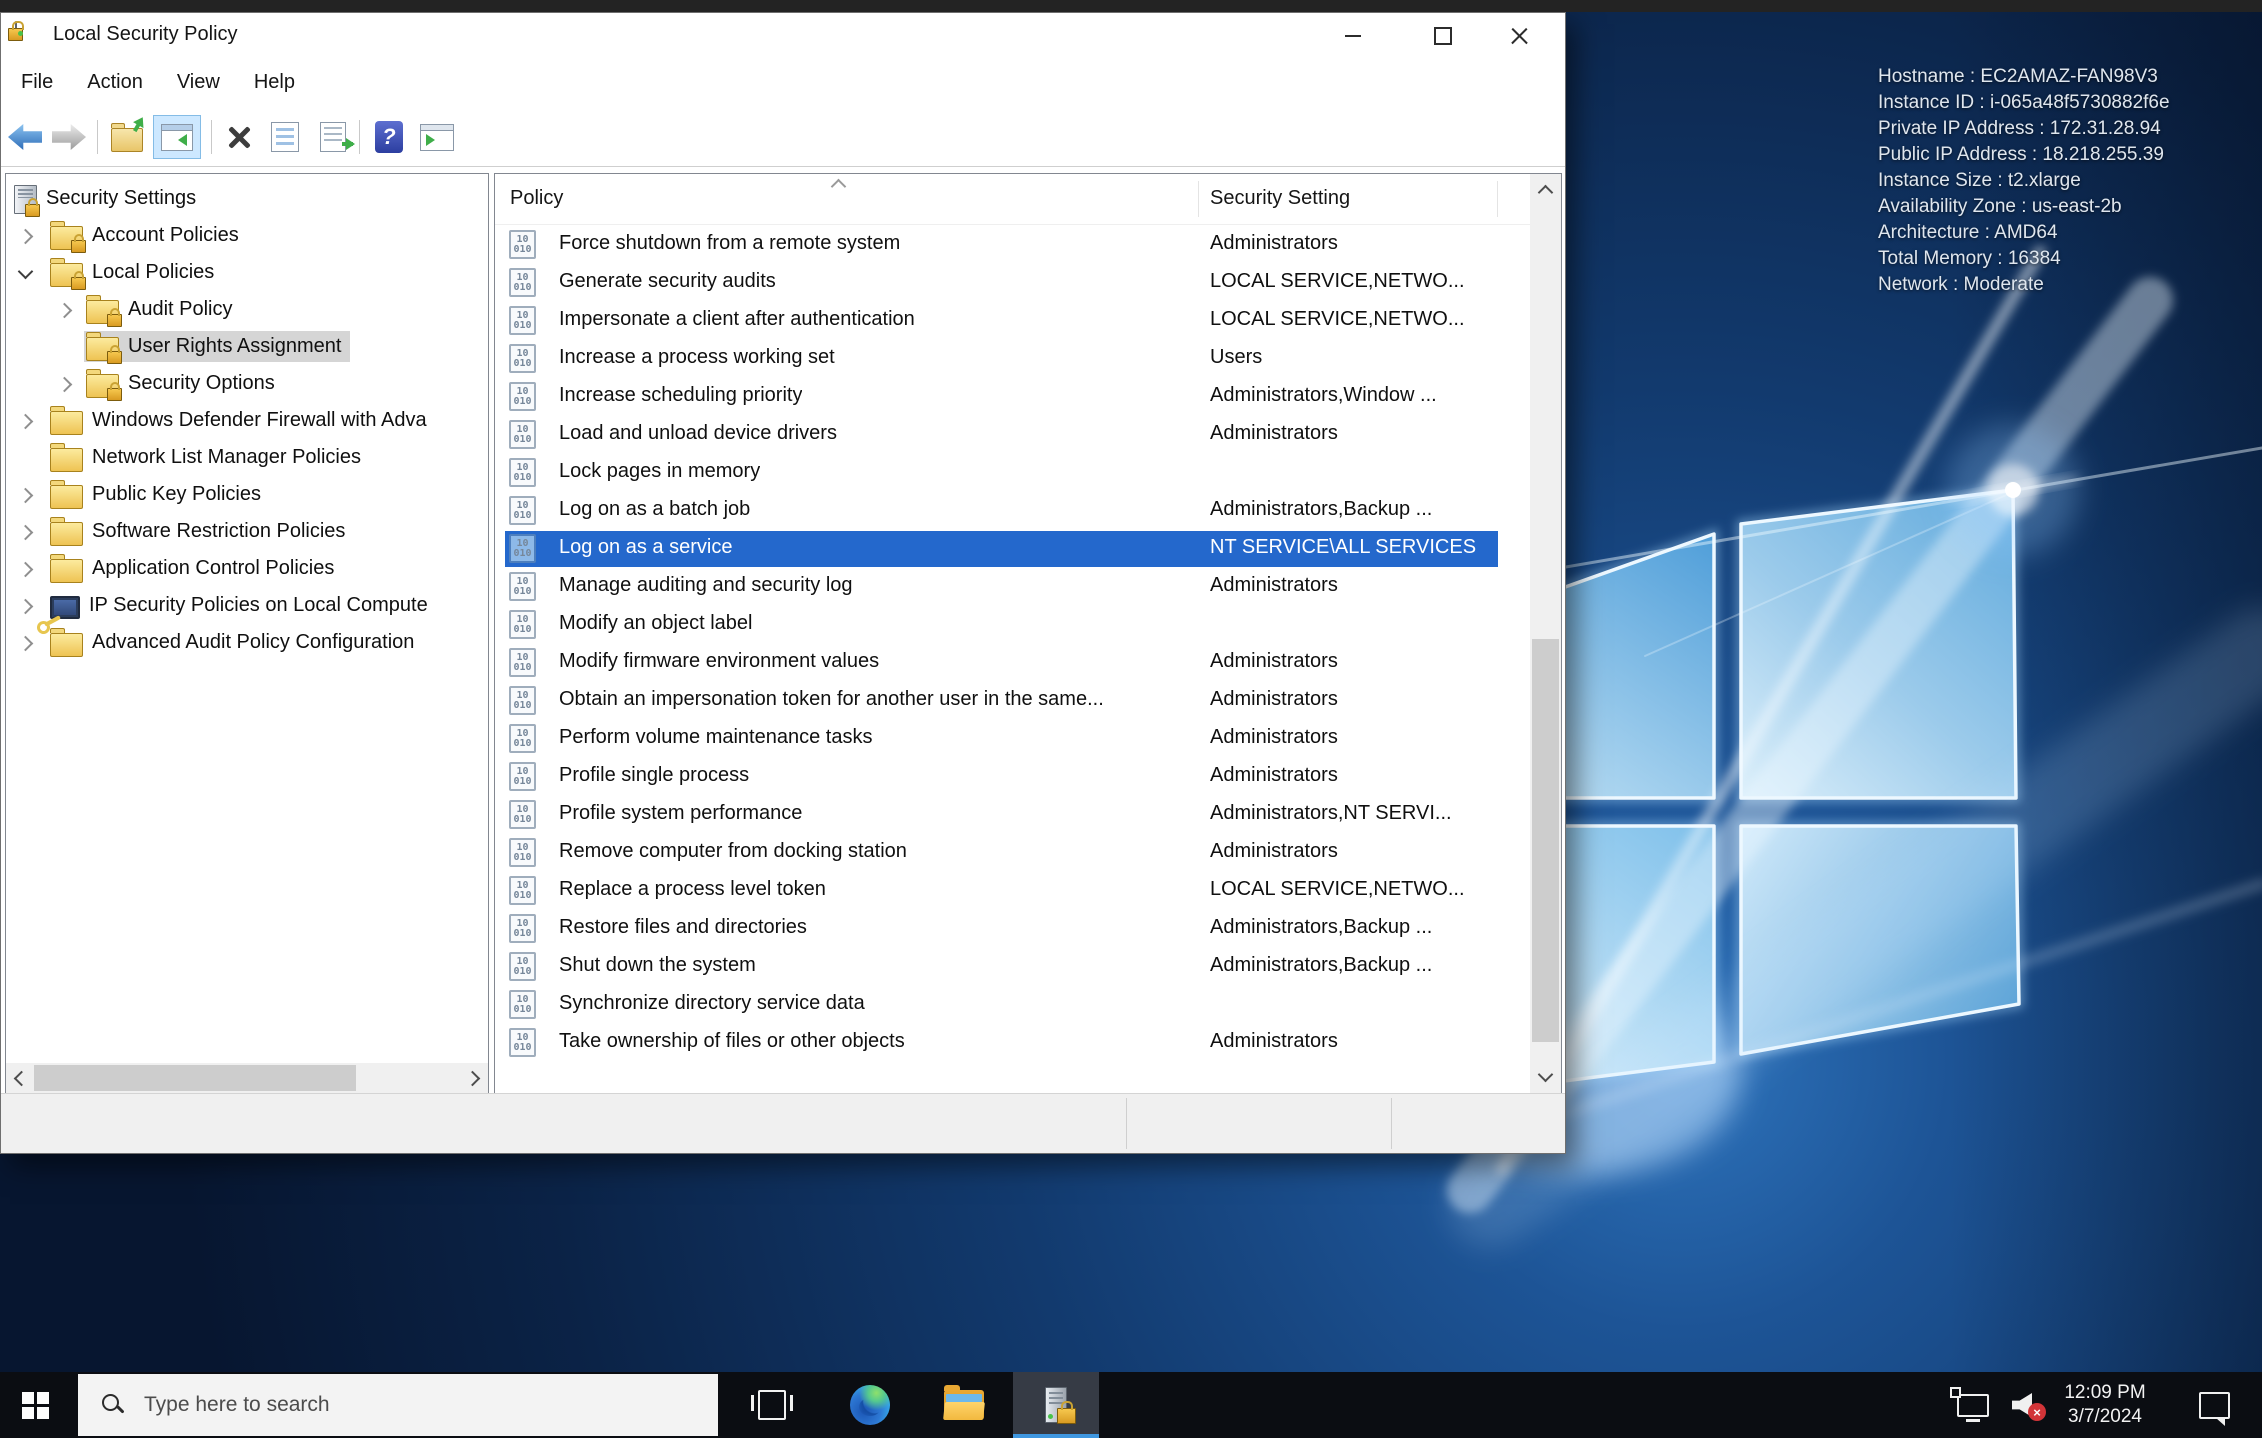  I want to click on scroll-up-arrow-icon, so click(1545, 192).